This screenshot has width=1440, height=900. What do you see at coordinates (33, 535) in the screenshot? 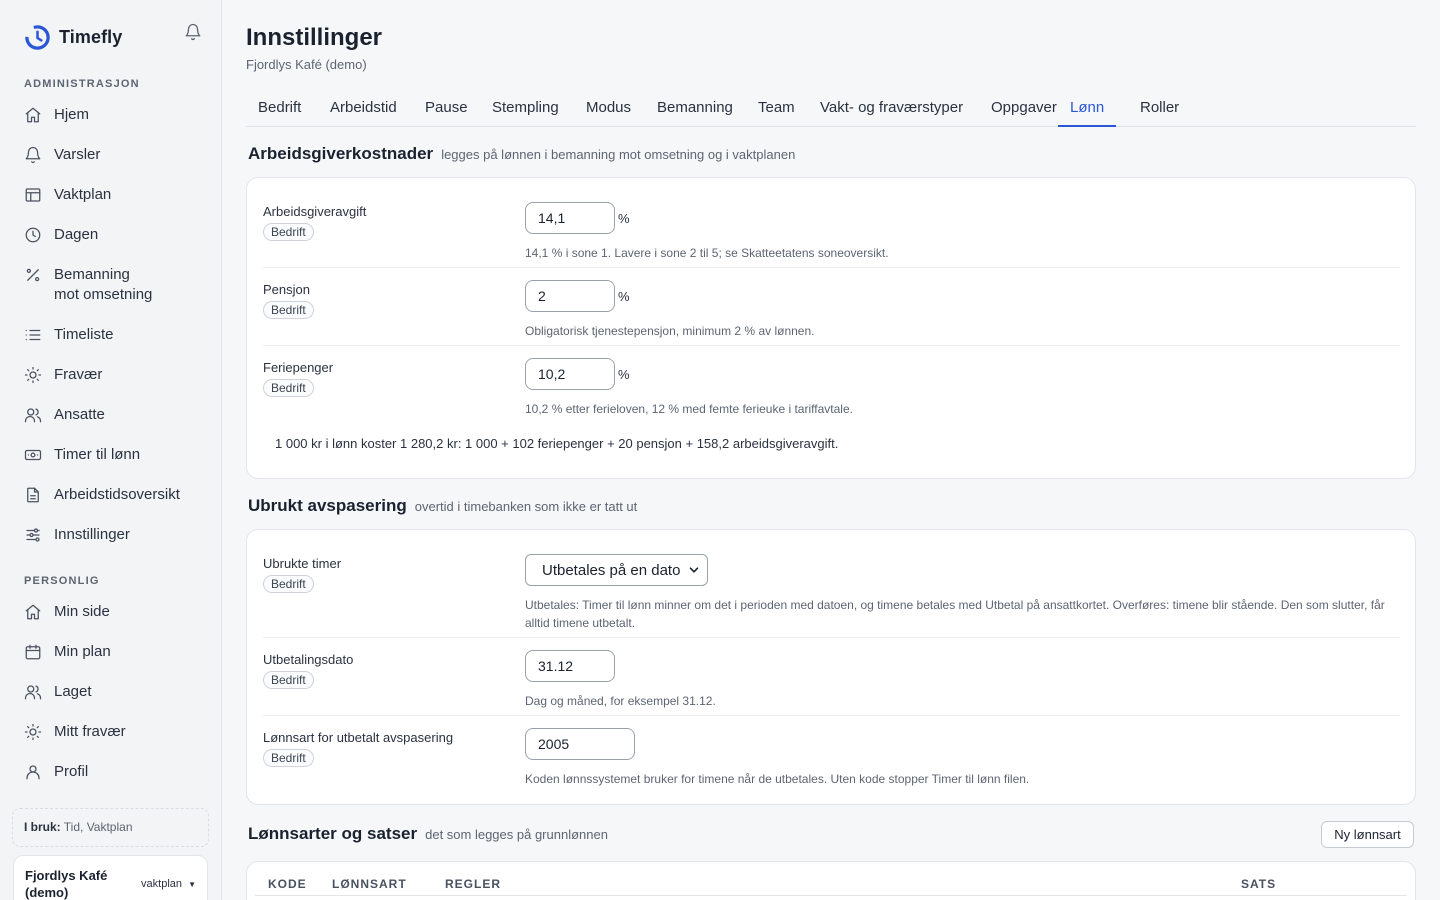
I see `sliders-icon` at bounding box center [33, 535].